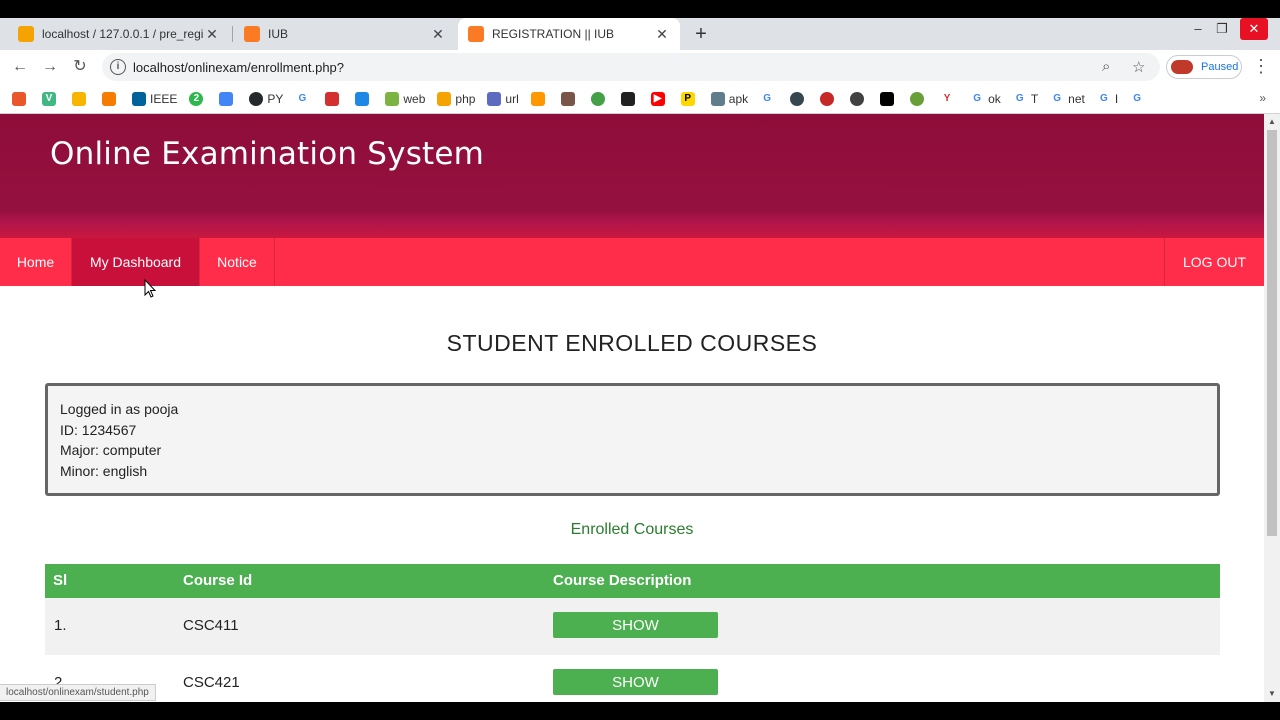 Image resolution: width=1280 pixels, height=720 pixels. I want to click on scroll-up-icon: ▲, so click(1272, 122).